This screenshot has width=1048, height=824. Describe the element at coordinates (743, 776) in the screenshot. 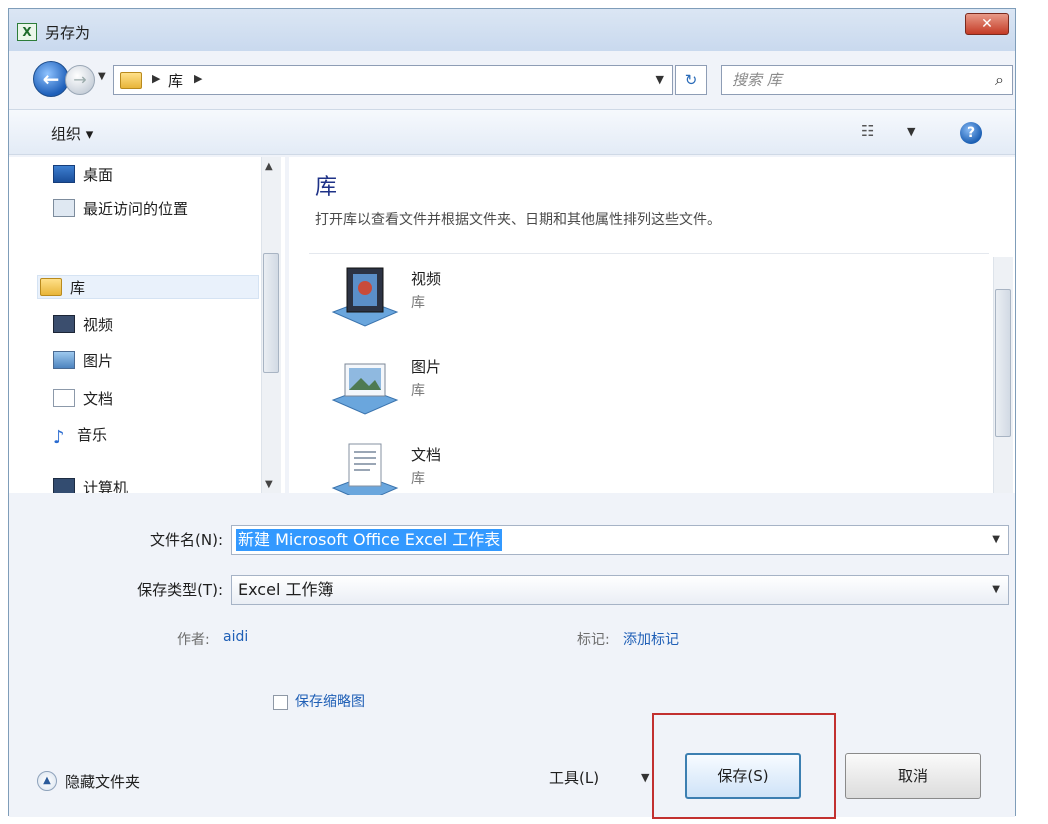

I see `save-button: 保存(S)` at that location.